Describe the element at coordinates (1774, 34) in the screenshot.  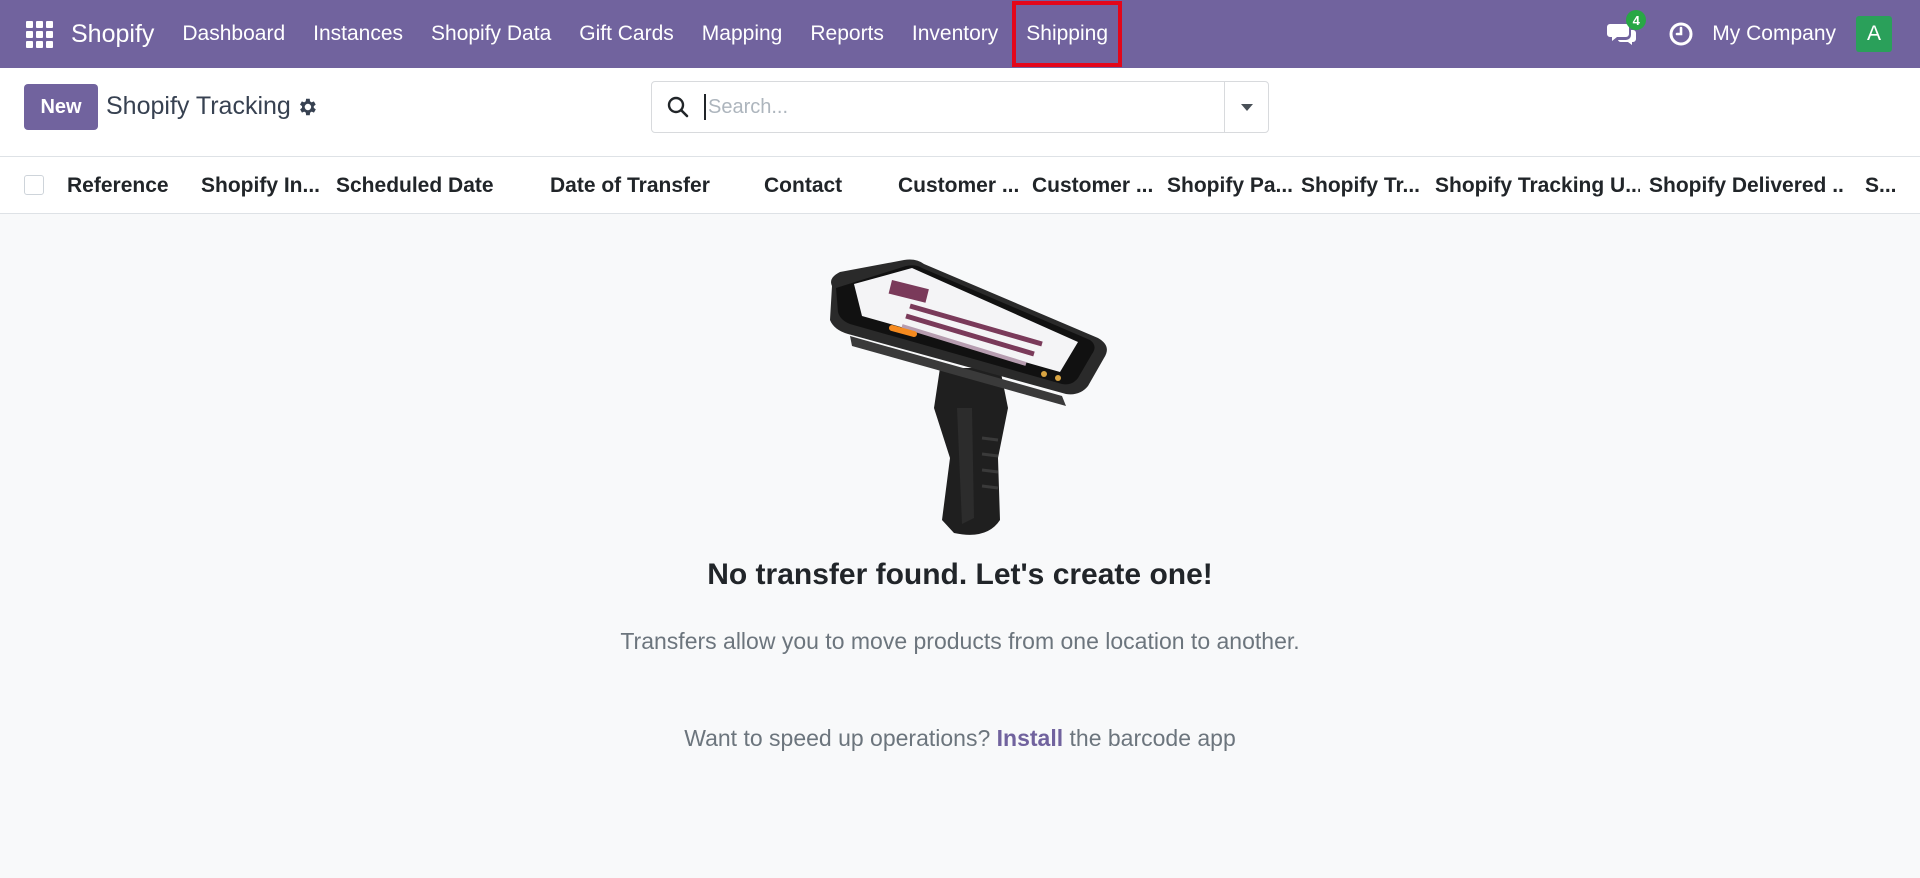
I see `company-switcher: My Company` at that location.